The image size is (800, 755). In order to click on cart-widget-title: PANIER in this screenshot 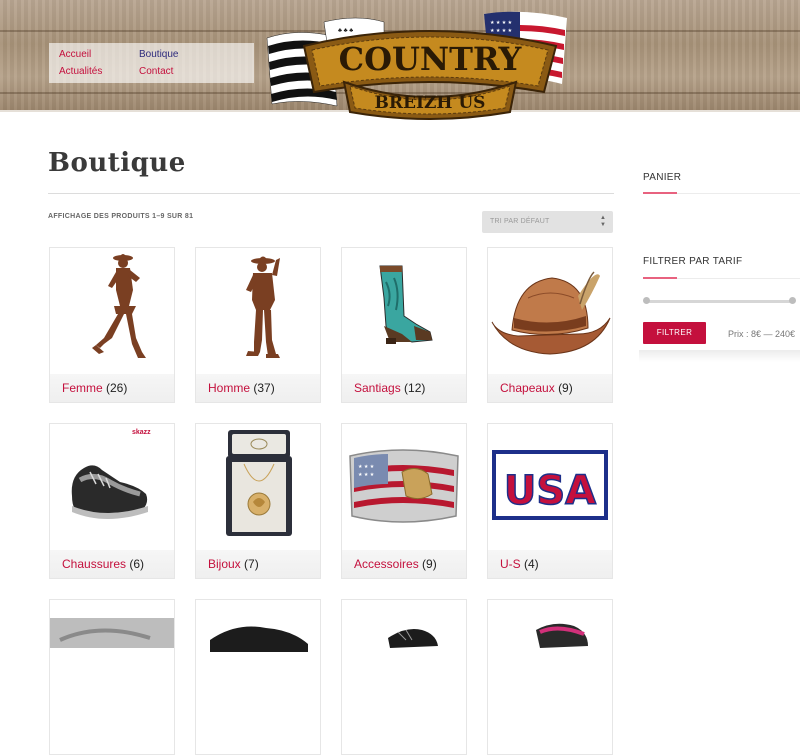, I will do `click(662, 177)`.